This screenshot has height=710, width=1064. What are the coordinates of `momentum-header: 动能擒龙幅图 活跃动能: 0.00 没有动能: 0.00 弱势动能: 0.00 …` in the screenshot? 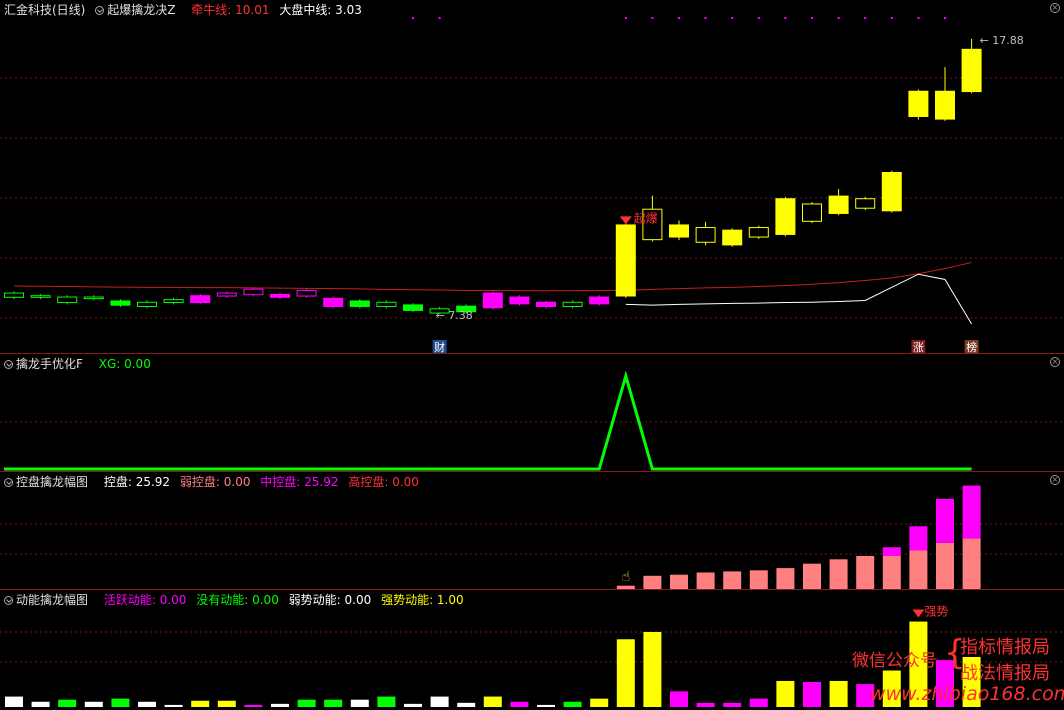 It's located at (237, 600).